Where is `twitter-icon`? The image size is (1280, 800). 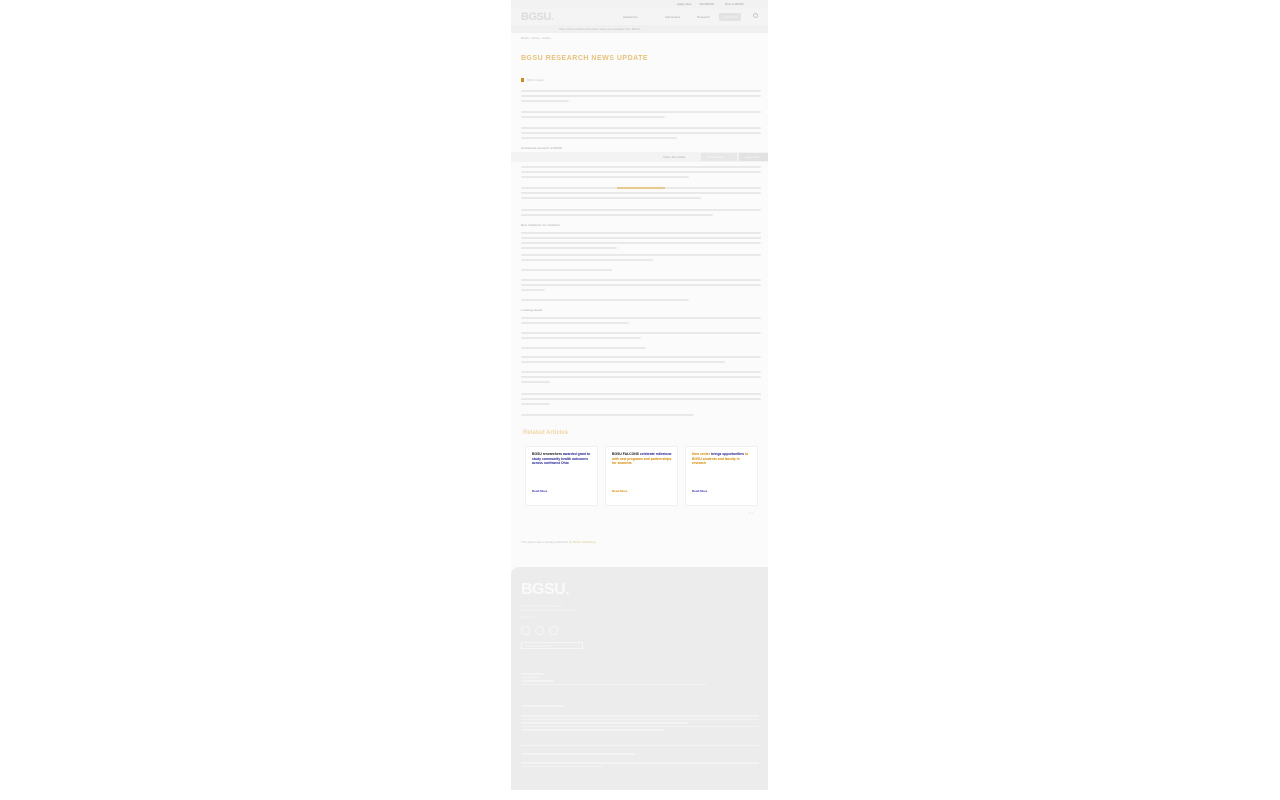 twitter-icon is located at coordinates (539, 630).